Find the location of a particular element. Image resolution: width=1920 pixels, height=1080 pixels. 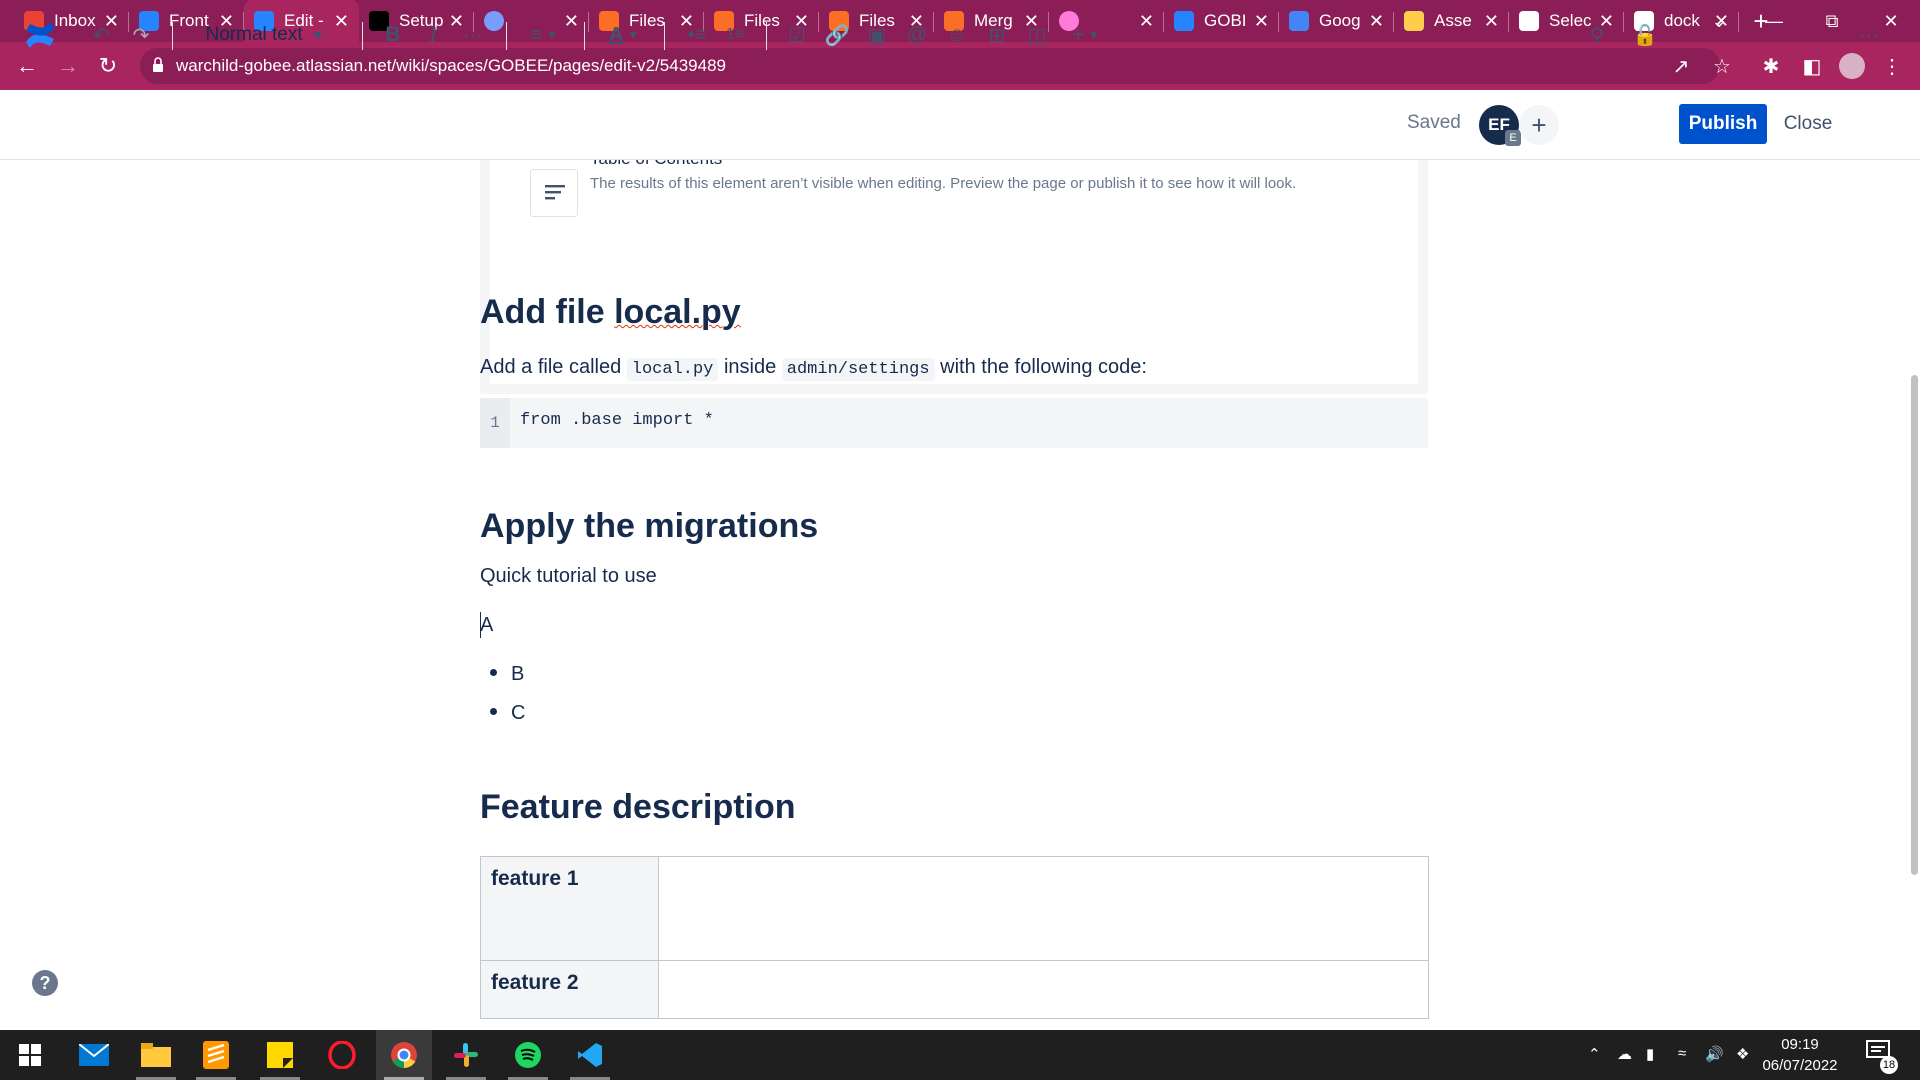

table-header-cell: feature 2 is located at coordinates (569, 989).